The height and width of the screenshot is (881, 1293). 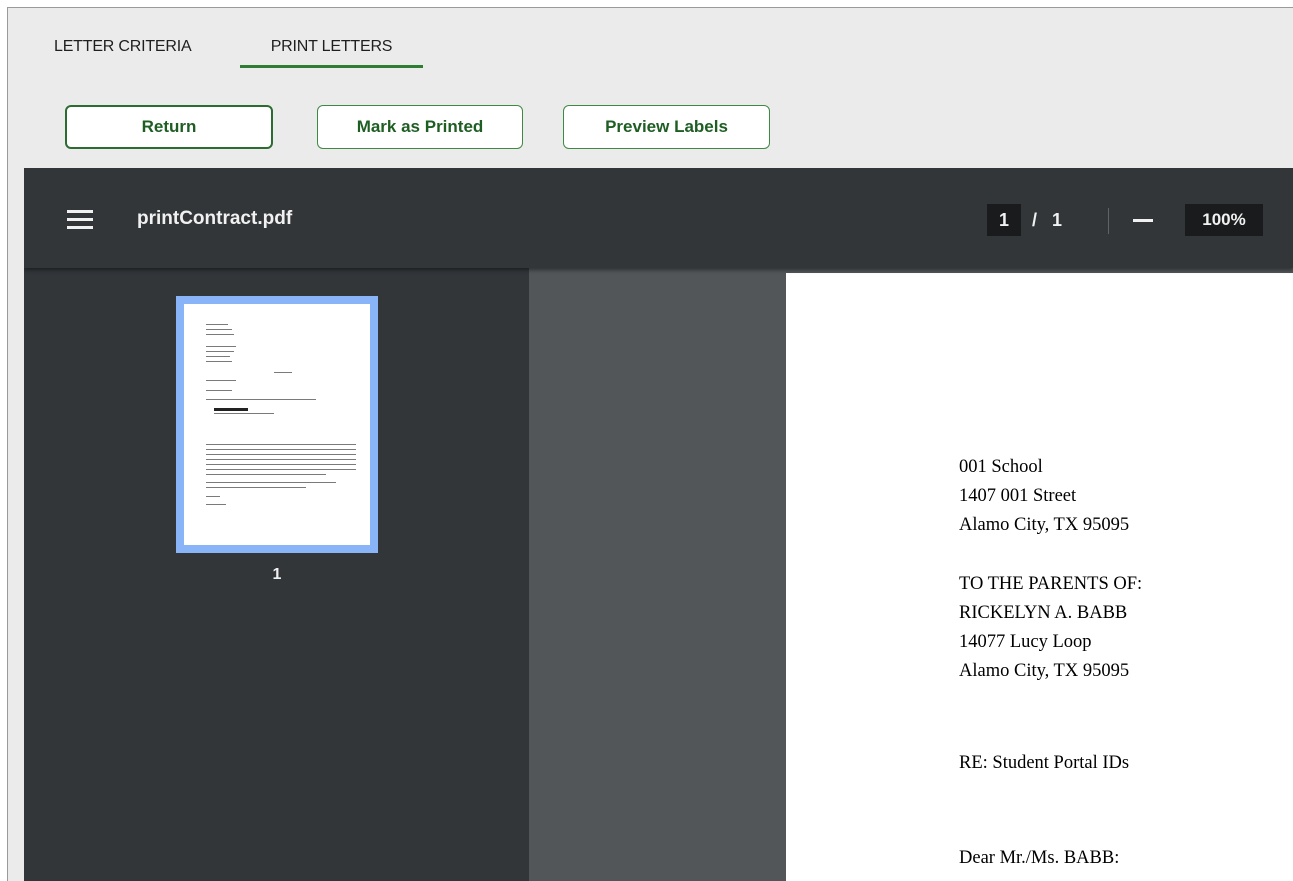 What do you see at coordinates (650, 43) in the screenshot?
I see `tab-bar: LETTER CRITERIA PRINT LETTERS` at bounding box center [650, 43].